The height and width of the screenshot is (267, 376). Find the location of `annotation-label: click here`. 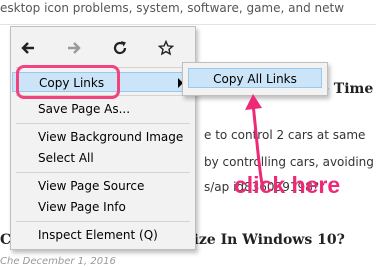

annotation-label: click here is located at coordinates (287, 185).